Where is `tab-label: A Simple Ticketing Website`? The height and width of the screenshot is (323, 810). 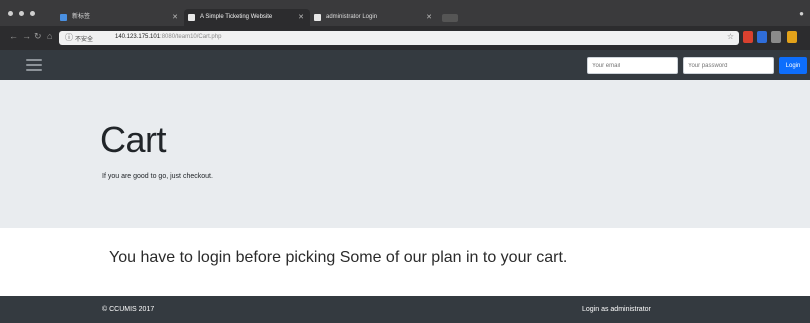 tab-label: A Simple Ticketing Website is located at coordinates (236, 17).